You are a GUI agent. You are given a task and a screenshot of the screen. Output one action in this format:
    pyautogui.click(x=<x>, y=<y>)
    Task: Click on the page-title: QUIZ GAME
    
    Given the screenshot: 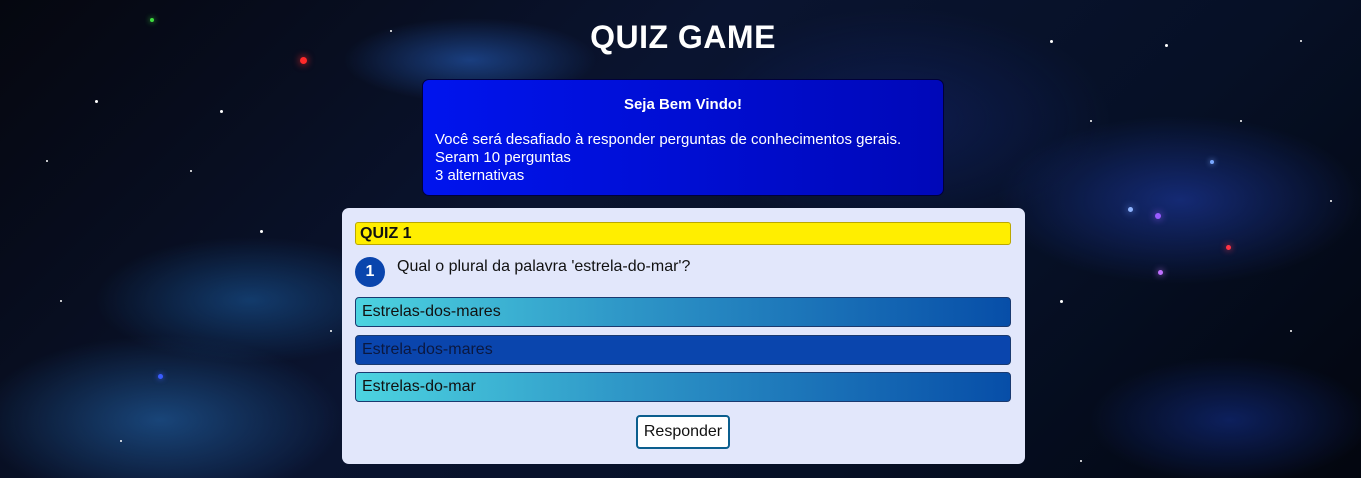 What is the action you would take?
    pyautogui.click(x=683, y=37)
    